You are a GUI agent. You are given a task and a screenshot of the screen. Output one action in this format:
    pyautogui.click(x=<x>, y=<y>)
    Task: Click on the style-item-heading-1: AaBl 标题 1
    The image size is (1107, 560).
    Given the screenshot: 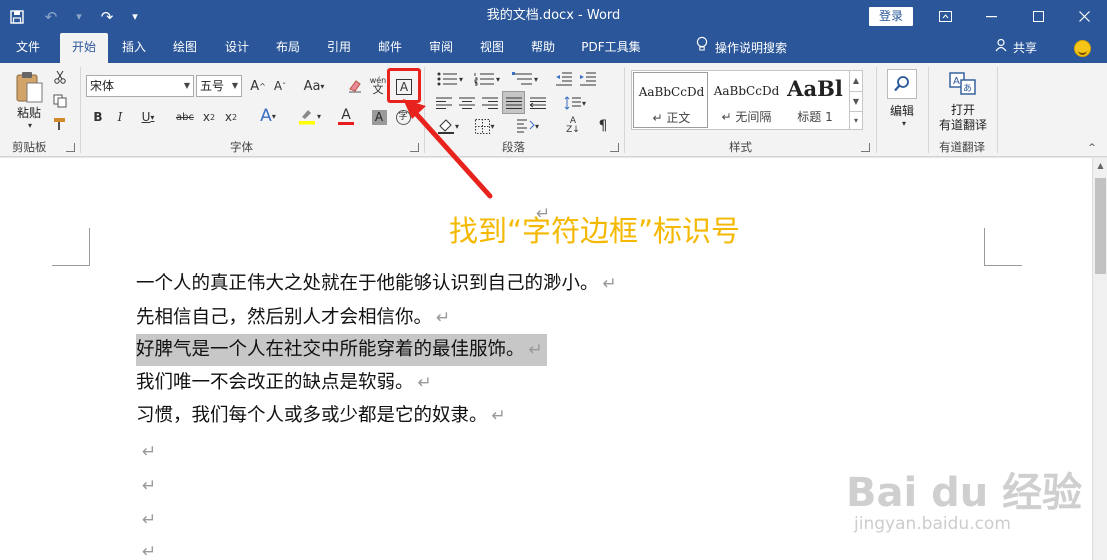 What is the action you would take?
    pyautogui.click(x=815, y=100)
    